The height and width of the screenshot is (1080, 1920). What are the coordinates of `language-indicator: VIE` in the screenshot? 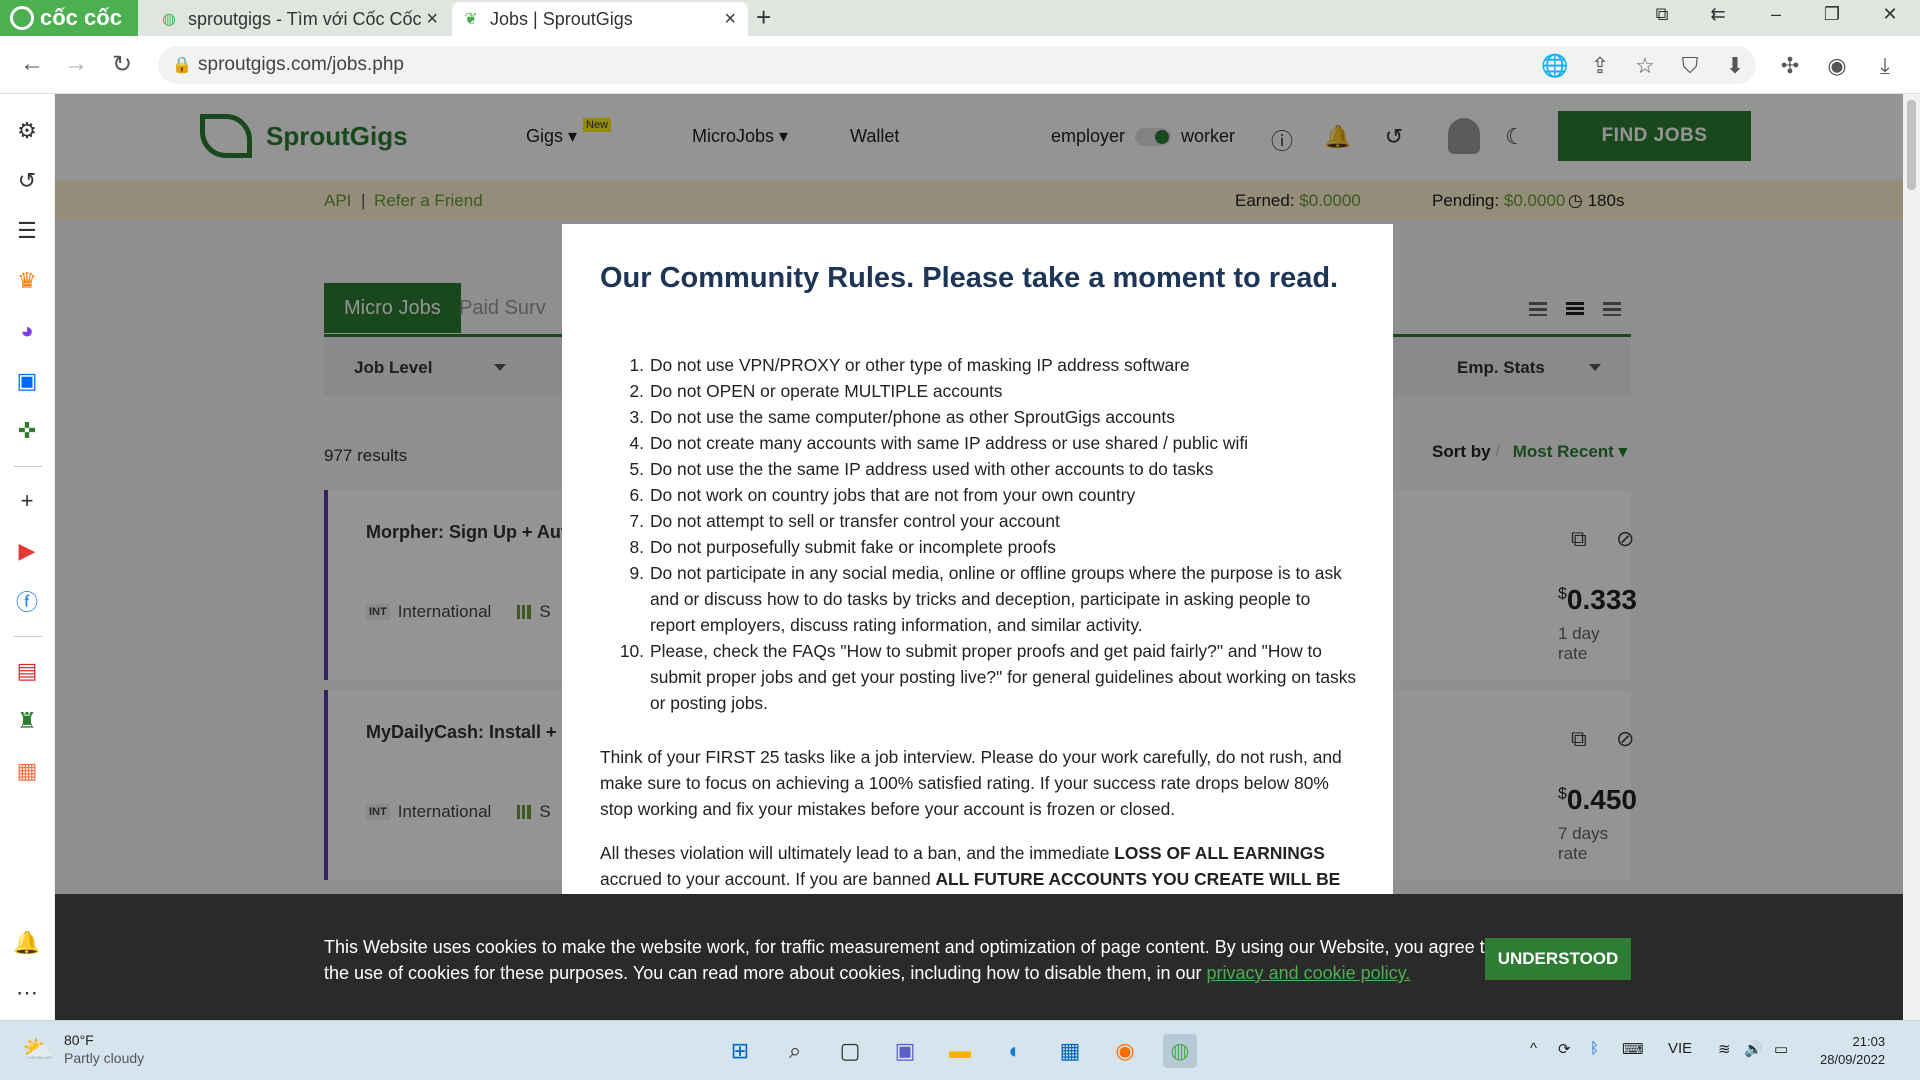 It's located at (1680, 1048).